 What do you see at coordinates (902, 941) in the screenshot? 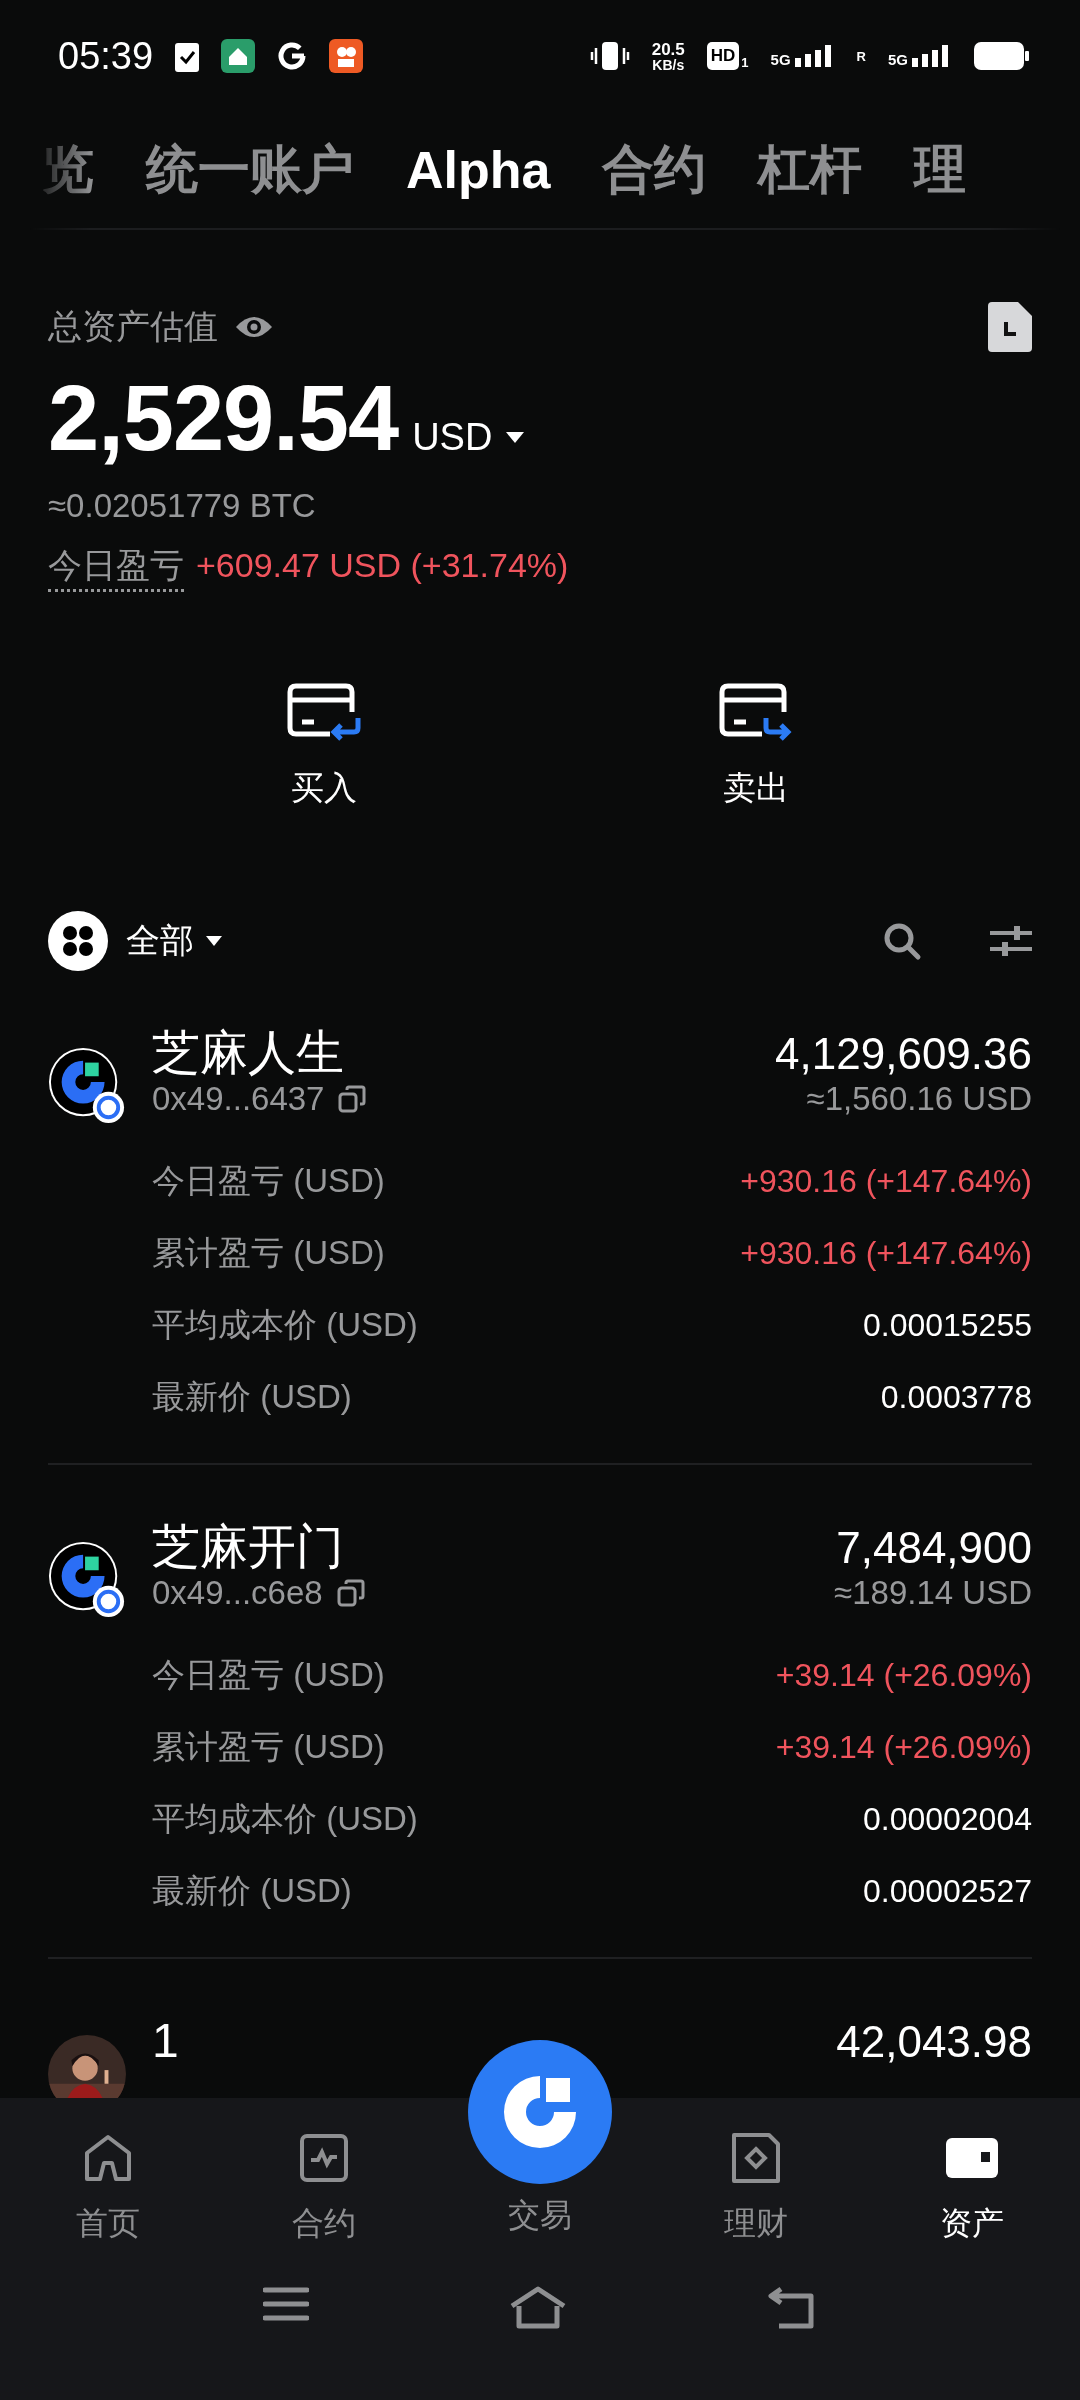
I see `search-icon` at bounding box center [902, 941].